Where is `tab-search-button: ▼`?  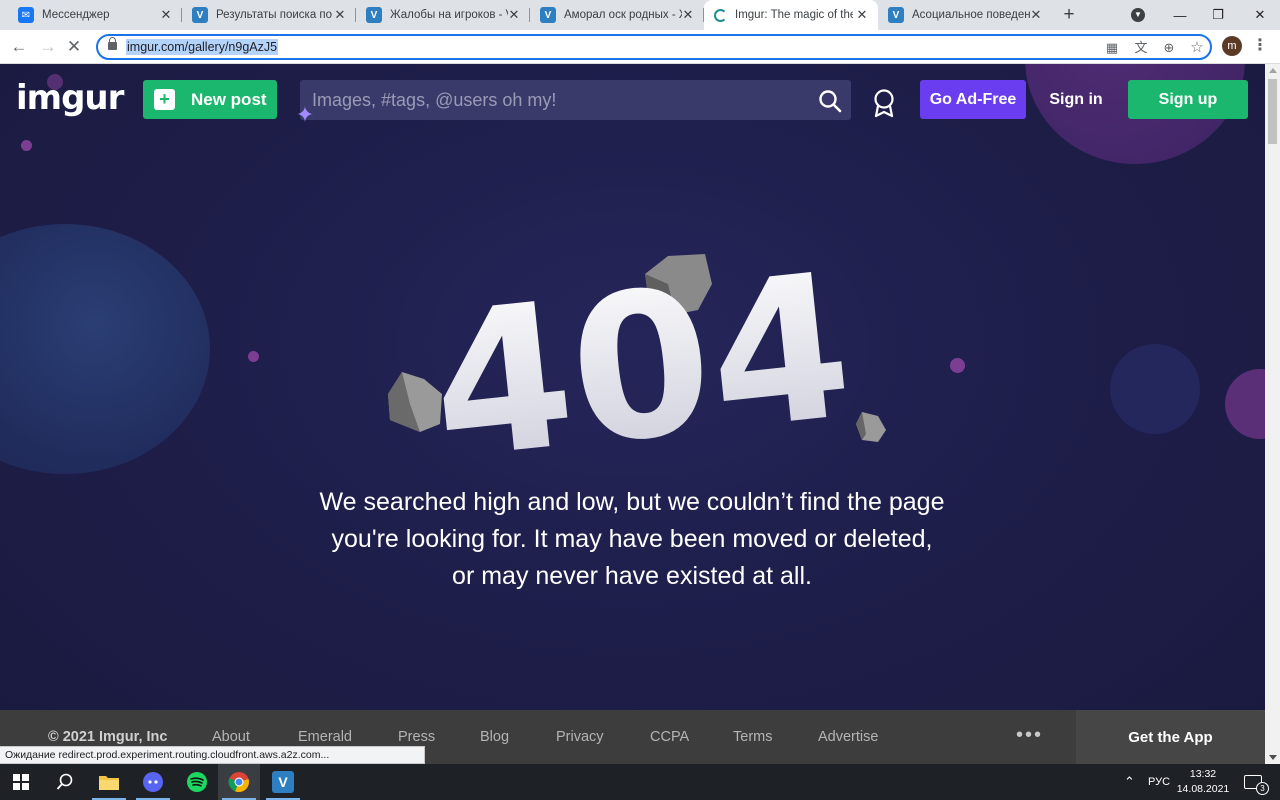 tab-search-button: ▼ is located at coordinates (1138, 15).